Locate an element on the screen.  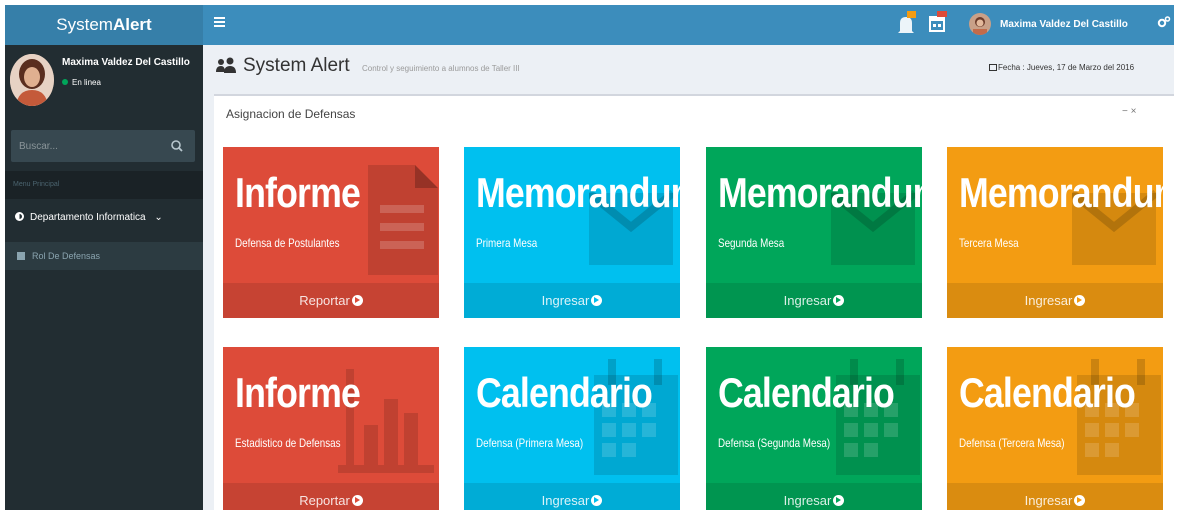
online-dot-icon is located at coordinates (65, 82).